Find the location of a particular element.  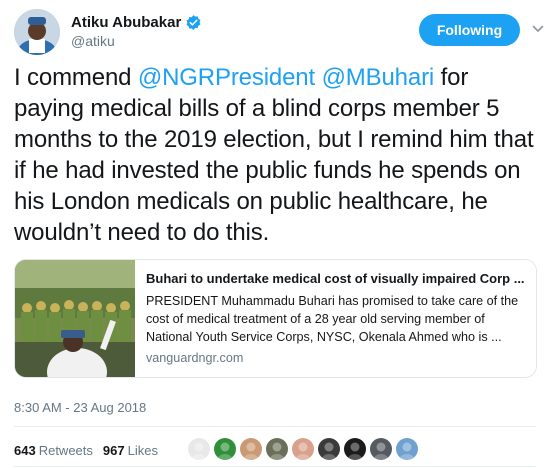

retweets-count: 643 is located at coordinates (25, 450).